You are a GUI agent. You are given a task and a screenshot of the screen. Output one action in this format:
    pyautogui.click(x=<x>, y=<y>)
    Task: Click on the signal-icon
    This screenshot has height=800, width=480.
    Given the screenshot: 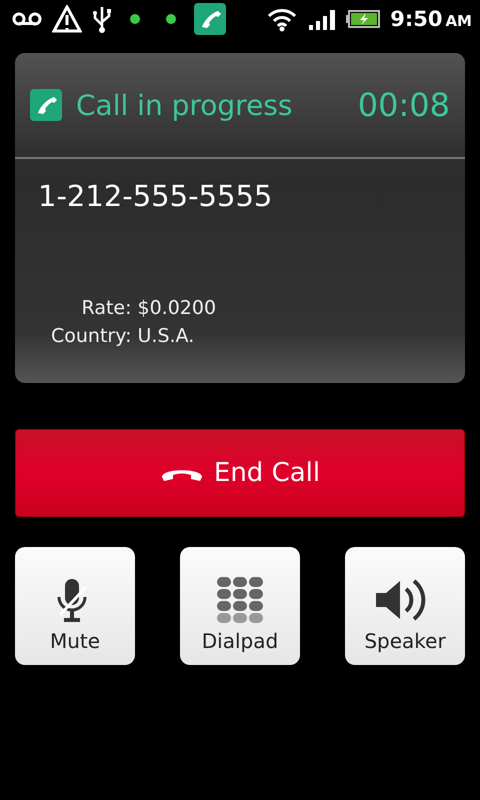 What is the action you would take?
    pyautogui.click(x=322, y=19)
    